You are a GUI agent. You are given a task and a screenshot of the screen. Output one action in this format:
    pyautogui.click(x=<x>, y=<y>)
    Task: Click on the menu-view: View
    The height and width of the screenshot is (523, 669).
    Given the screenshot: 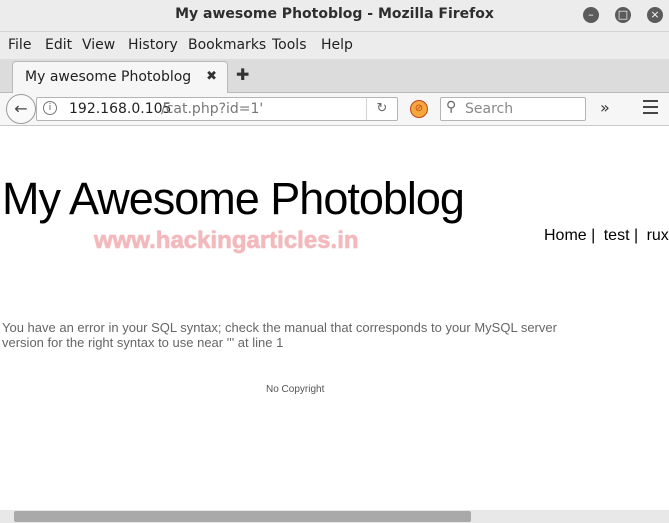 What is the action you would take?
    pyautogui.click(x=98, y=45)
    